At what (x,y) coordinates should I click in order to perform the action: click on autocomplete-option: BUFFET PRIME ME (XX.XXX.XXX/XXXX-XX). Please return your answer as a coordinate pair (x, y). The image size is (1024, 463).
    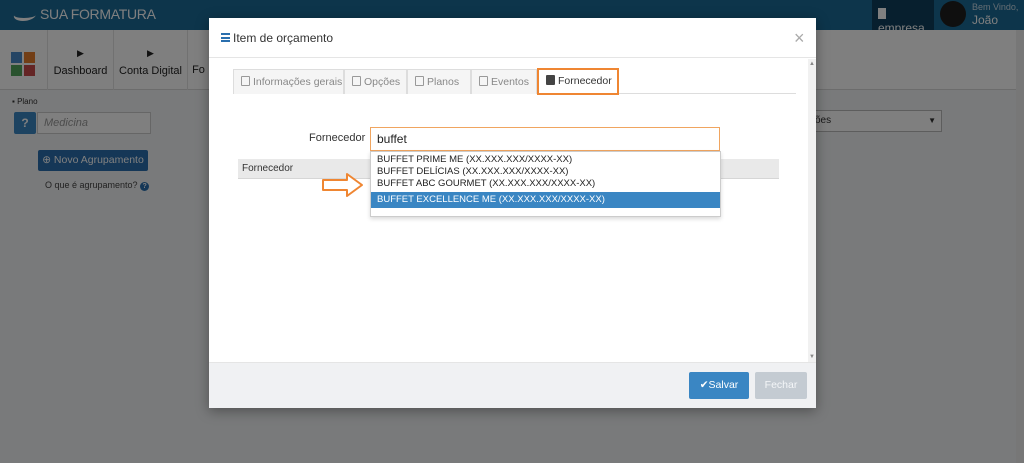
    Looking at the image, I should click on (545, 160).